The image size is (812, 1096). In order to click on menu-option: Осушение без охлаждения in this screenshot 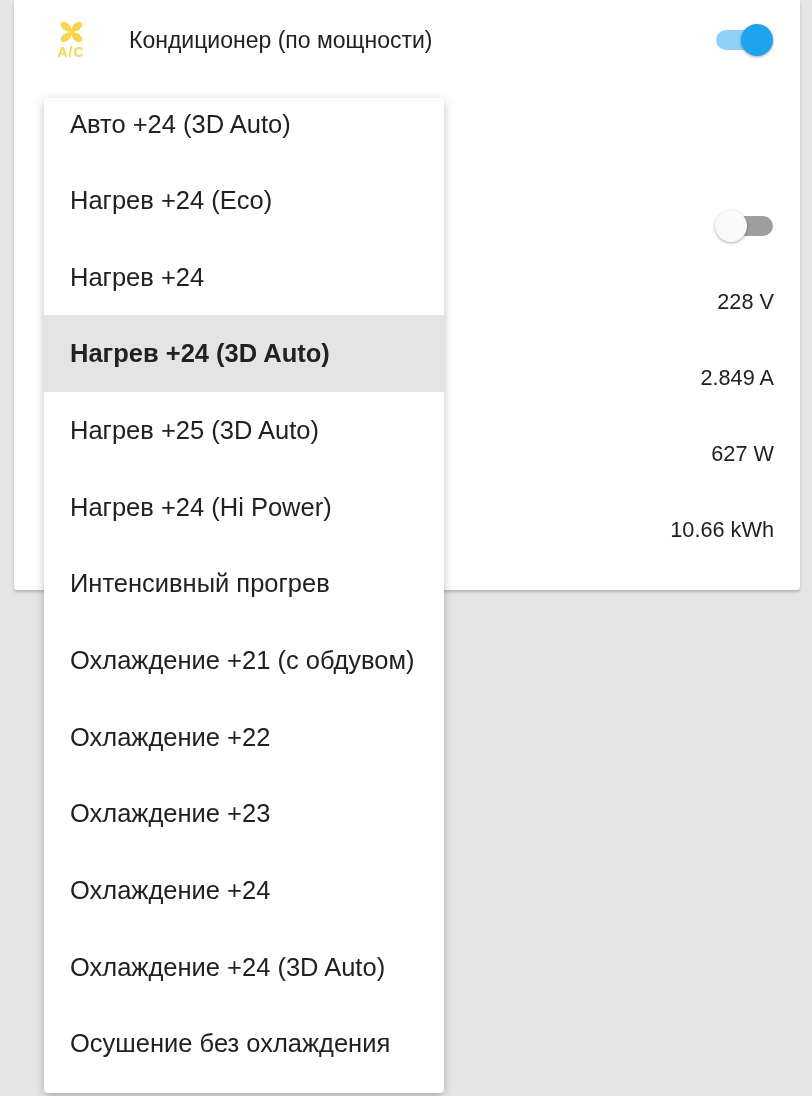, I will do `click(244, 1044)`.